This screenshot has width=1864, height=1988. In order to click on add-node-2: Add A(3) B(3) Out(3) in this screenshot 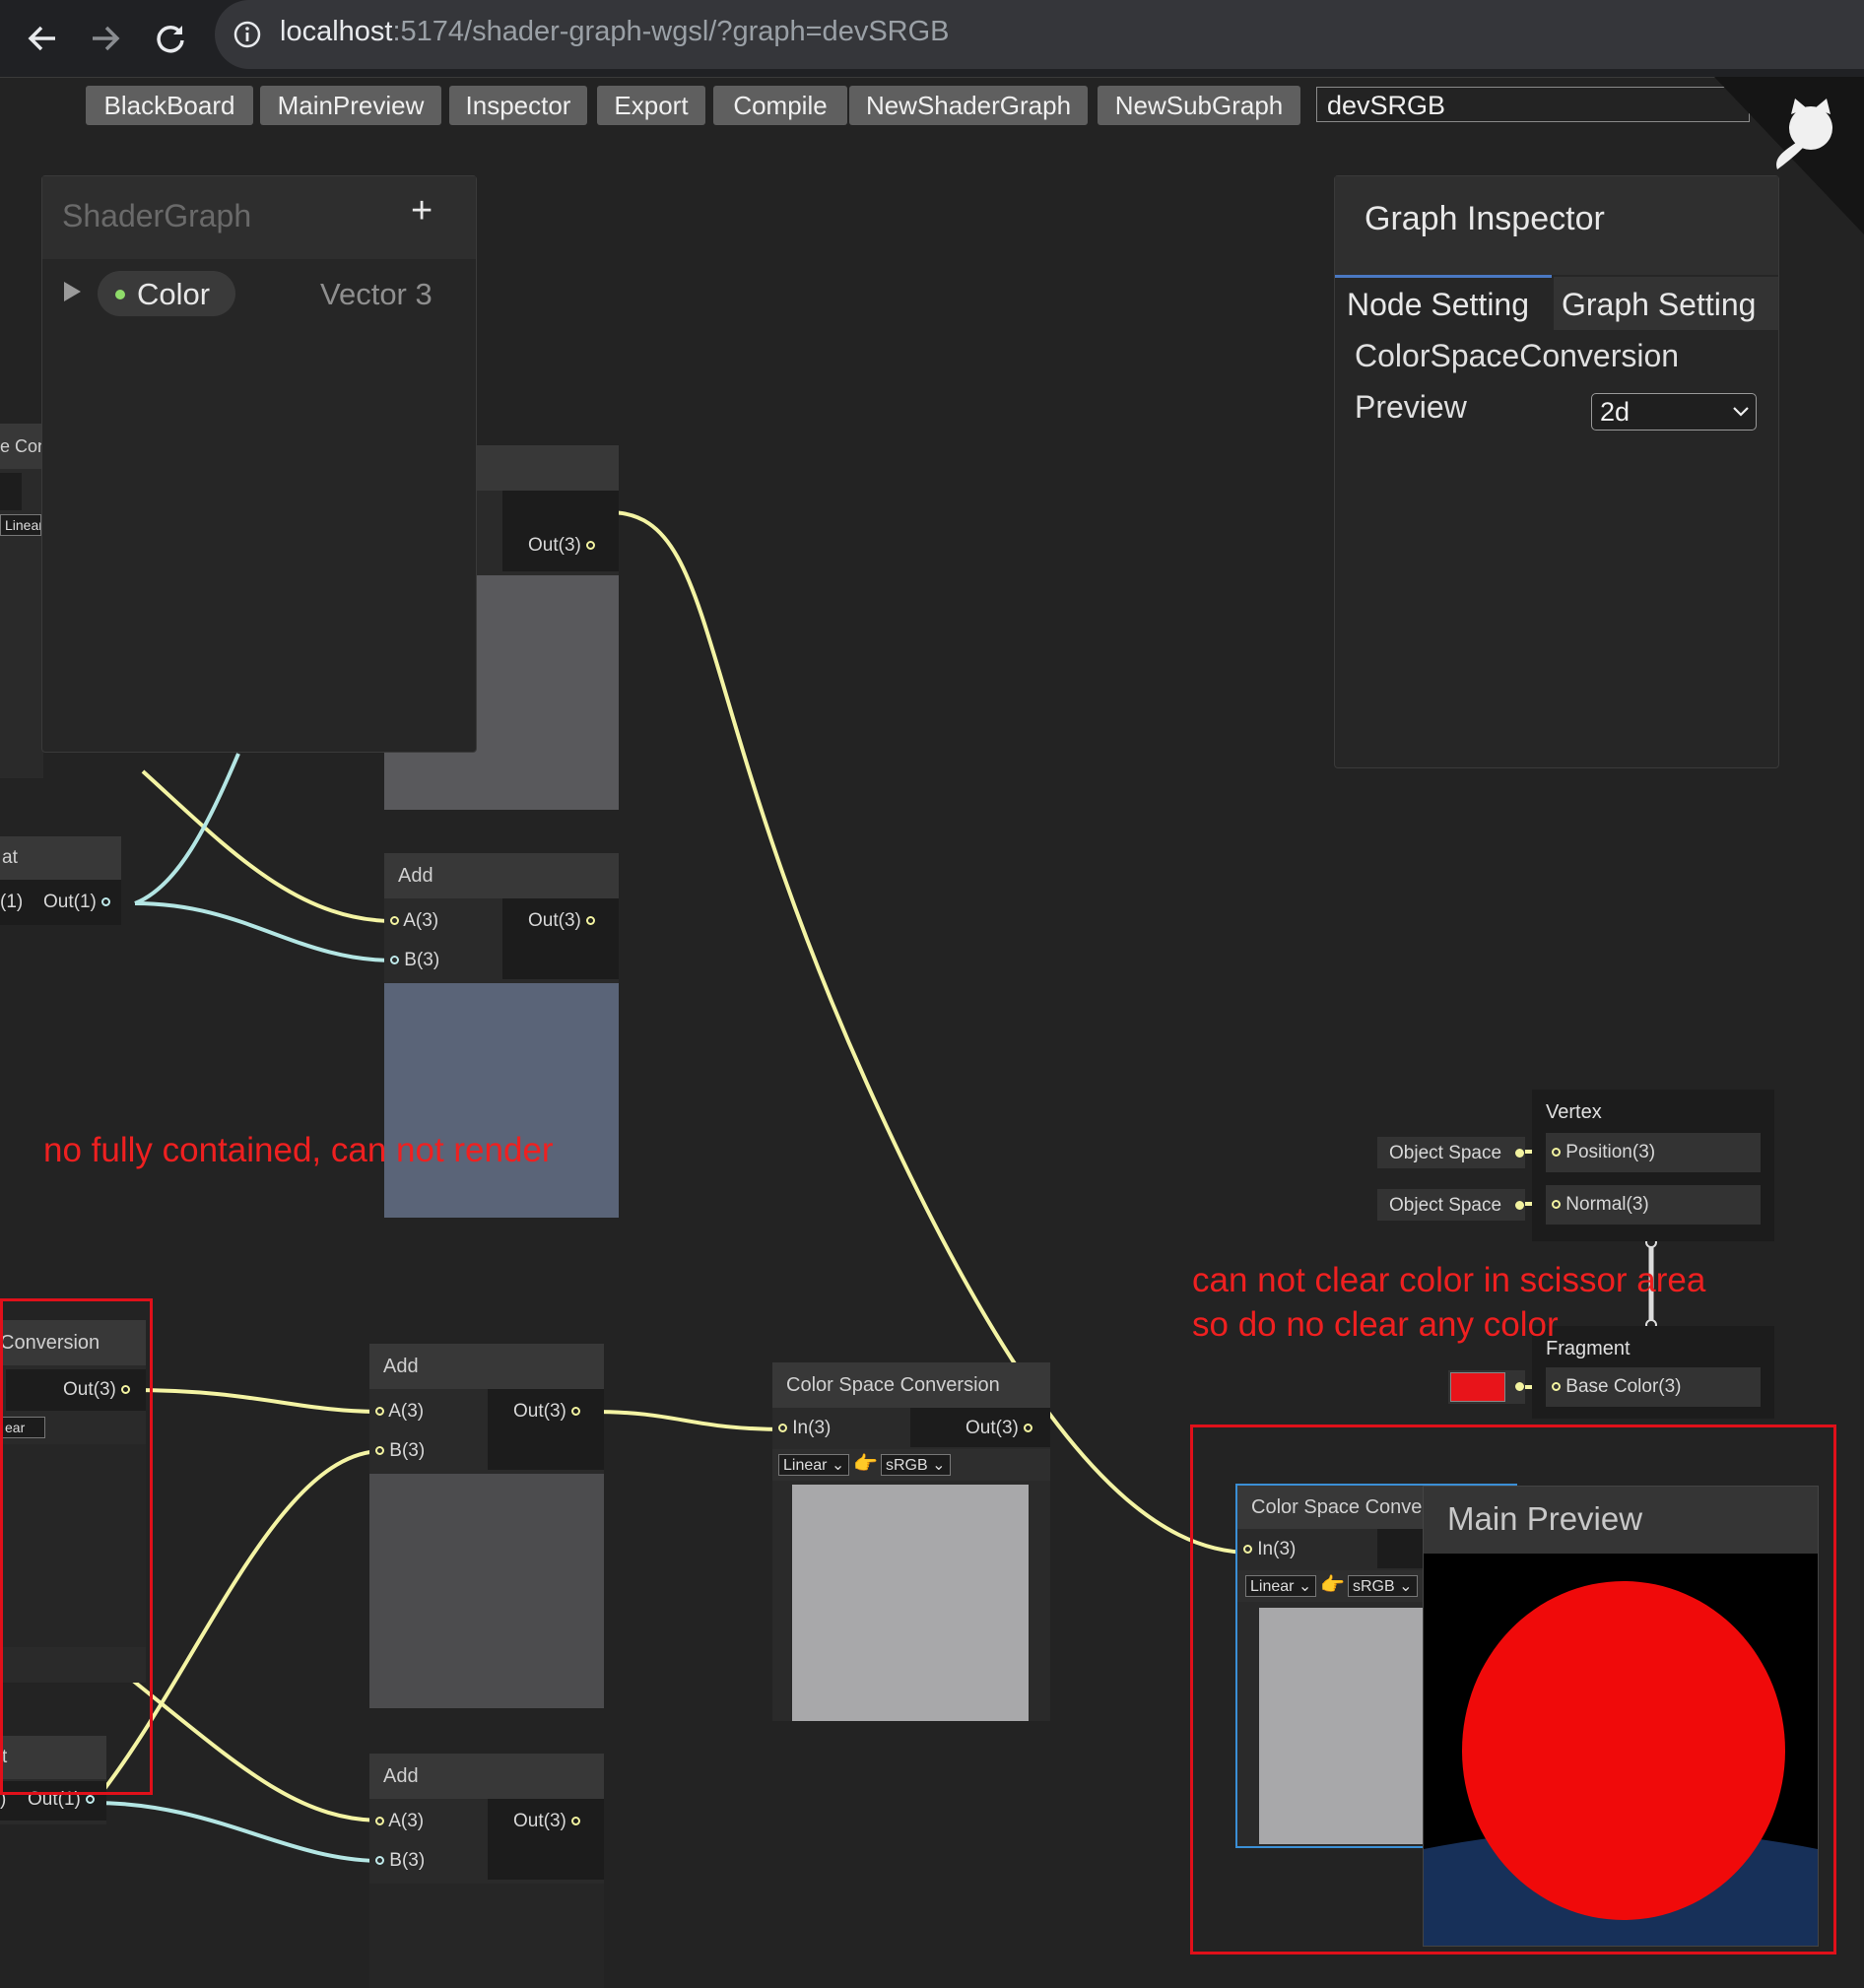, I will do `click(486, 1526)`.